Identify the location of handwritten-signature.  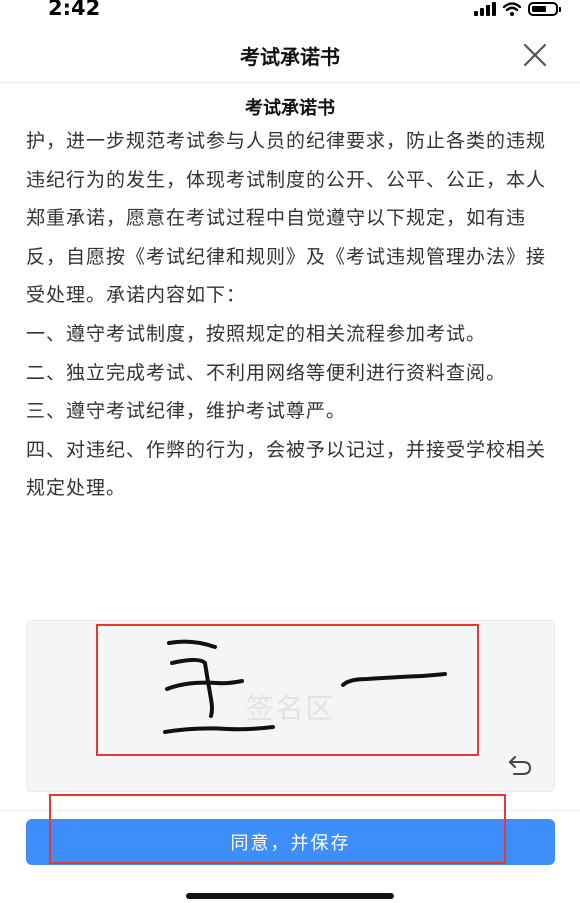
(305, 686).